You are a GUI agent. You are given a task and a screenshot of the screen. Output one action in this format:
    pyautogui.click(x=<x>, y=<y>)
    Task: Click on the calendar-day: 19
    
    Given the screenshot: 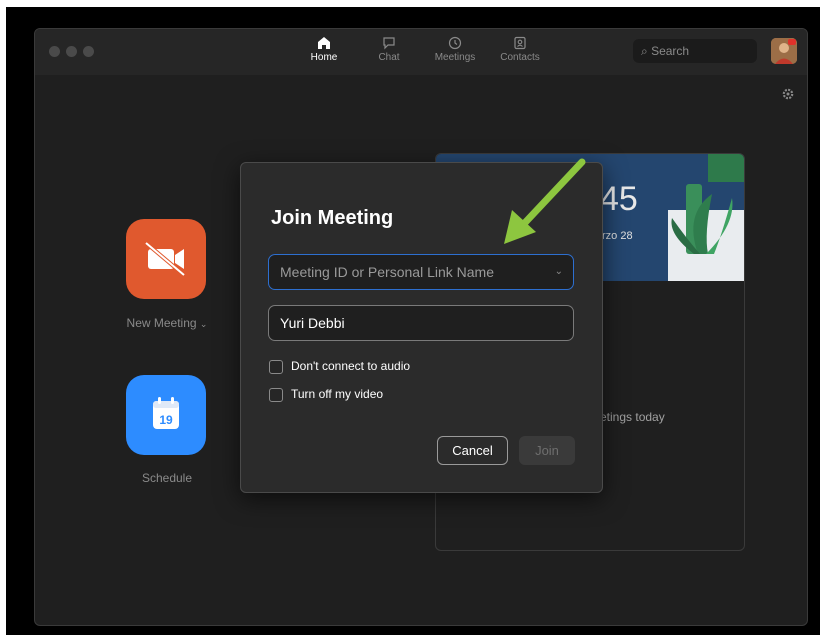 What is the action you would take?
    pyautogui.click(x=166, y=420)
    